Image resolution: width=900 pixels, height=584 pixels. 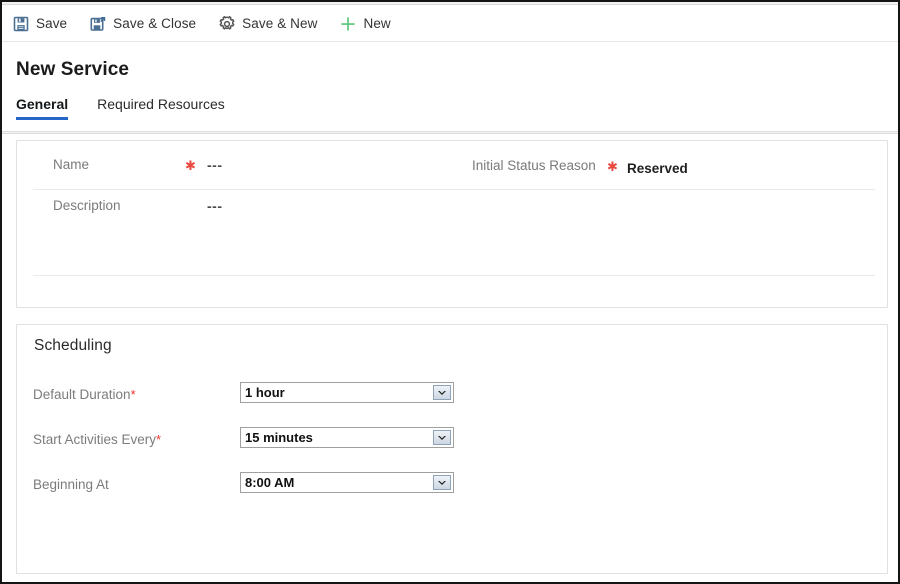 I want to click on save-and-new-button-label: Save & New, so click(x=280, y=23).